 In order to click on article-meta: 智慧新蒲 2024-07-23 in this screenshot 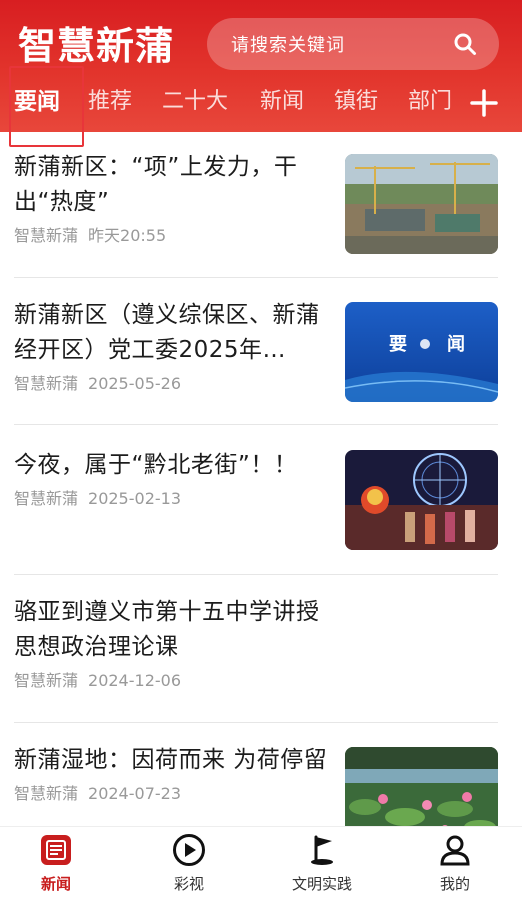, I will do `click(171, 794)`.